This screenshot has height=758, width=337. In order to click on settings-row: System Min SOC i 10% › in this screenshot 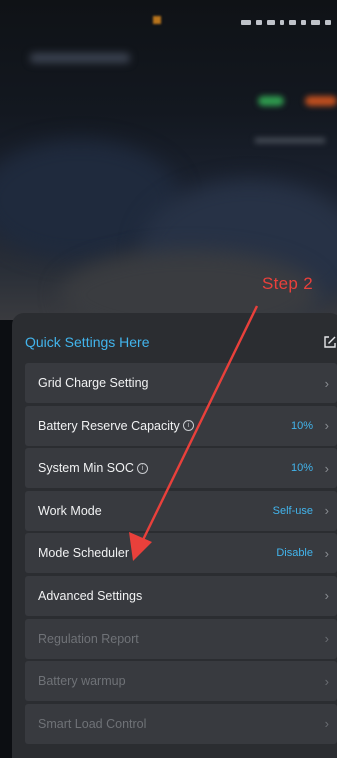, I will do `click(181, 468)`.